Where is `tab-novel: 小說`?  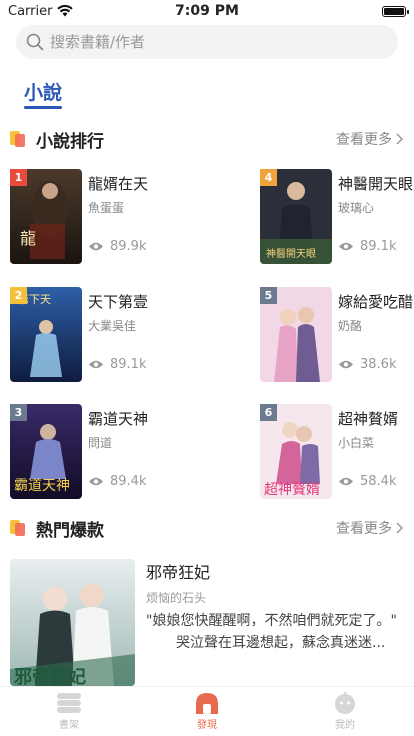 tab-novel: 小說 is located at coordinates (43, 91).